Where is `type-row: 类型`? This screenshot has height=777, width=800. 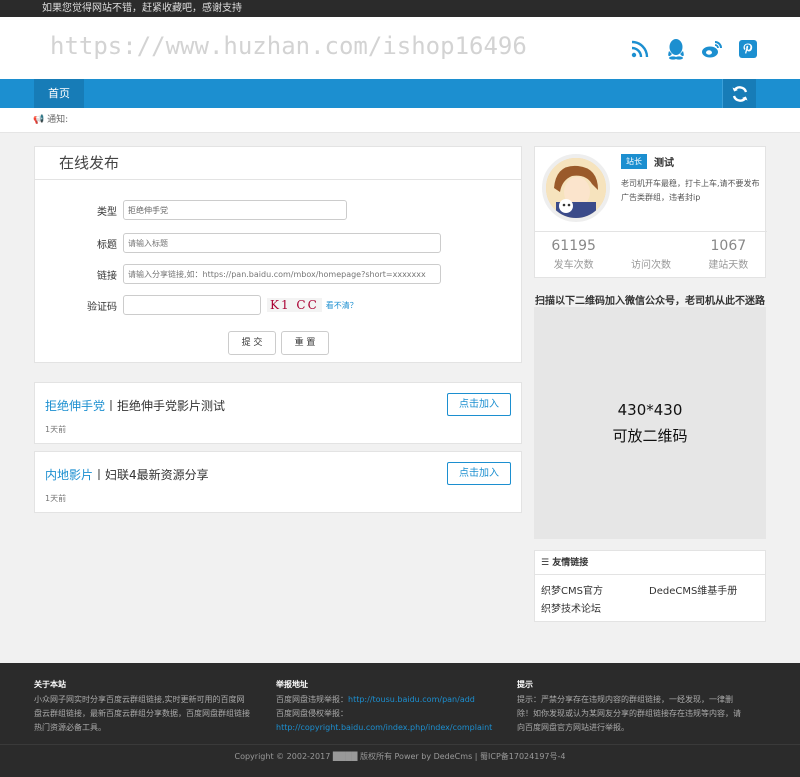
type-row: 类型 is located at coordinates (191, 210).